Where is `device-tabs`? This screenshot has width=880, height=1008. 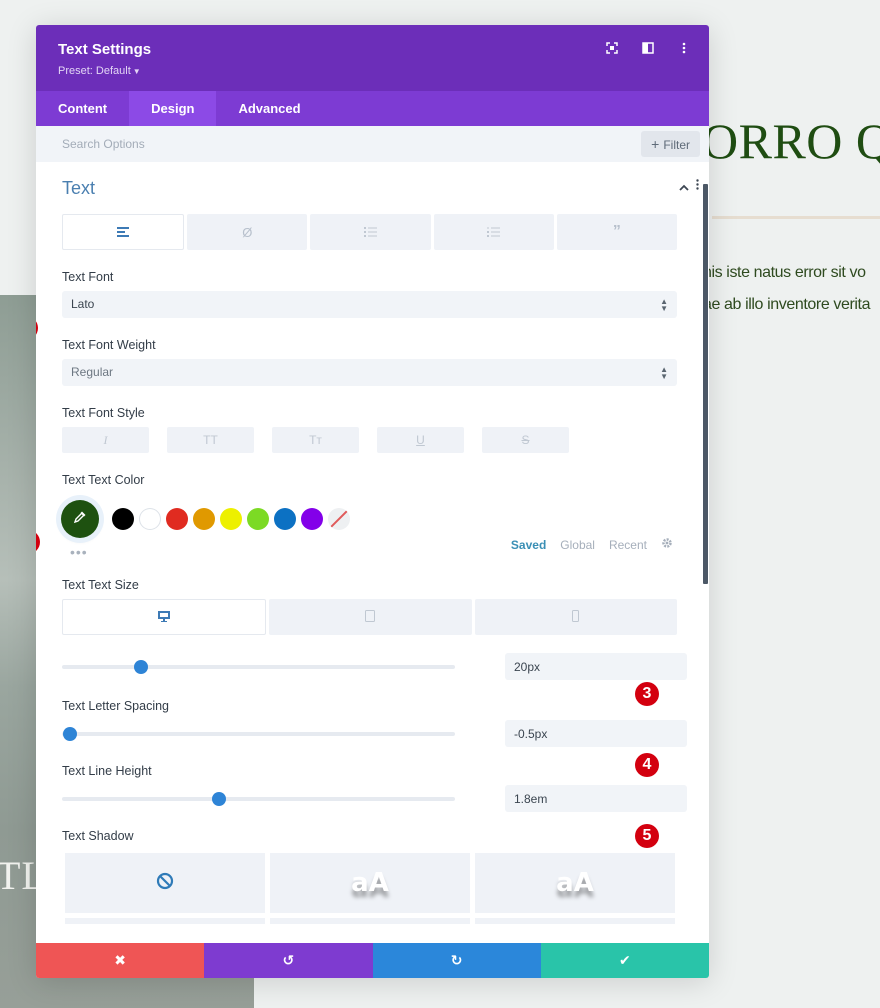
device-tabs is located at coordinates (369, 617).